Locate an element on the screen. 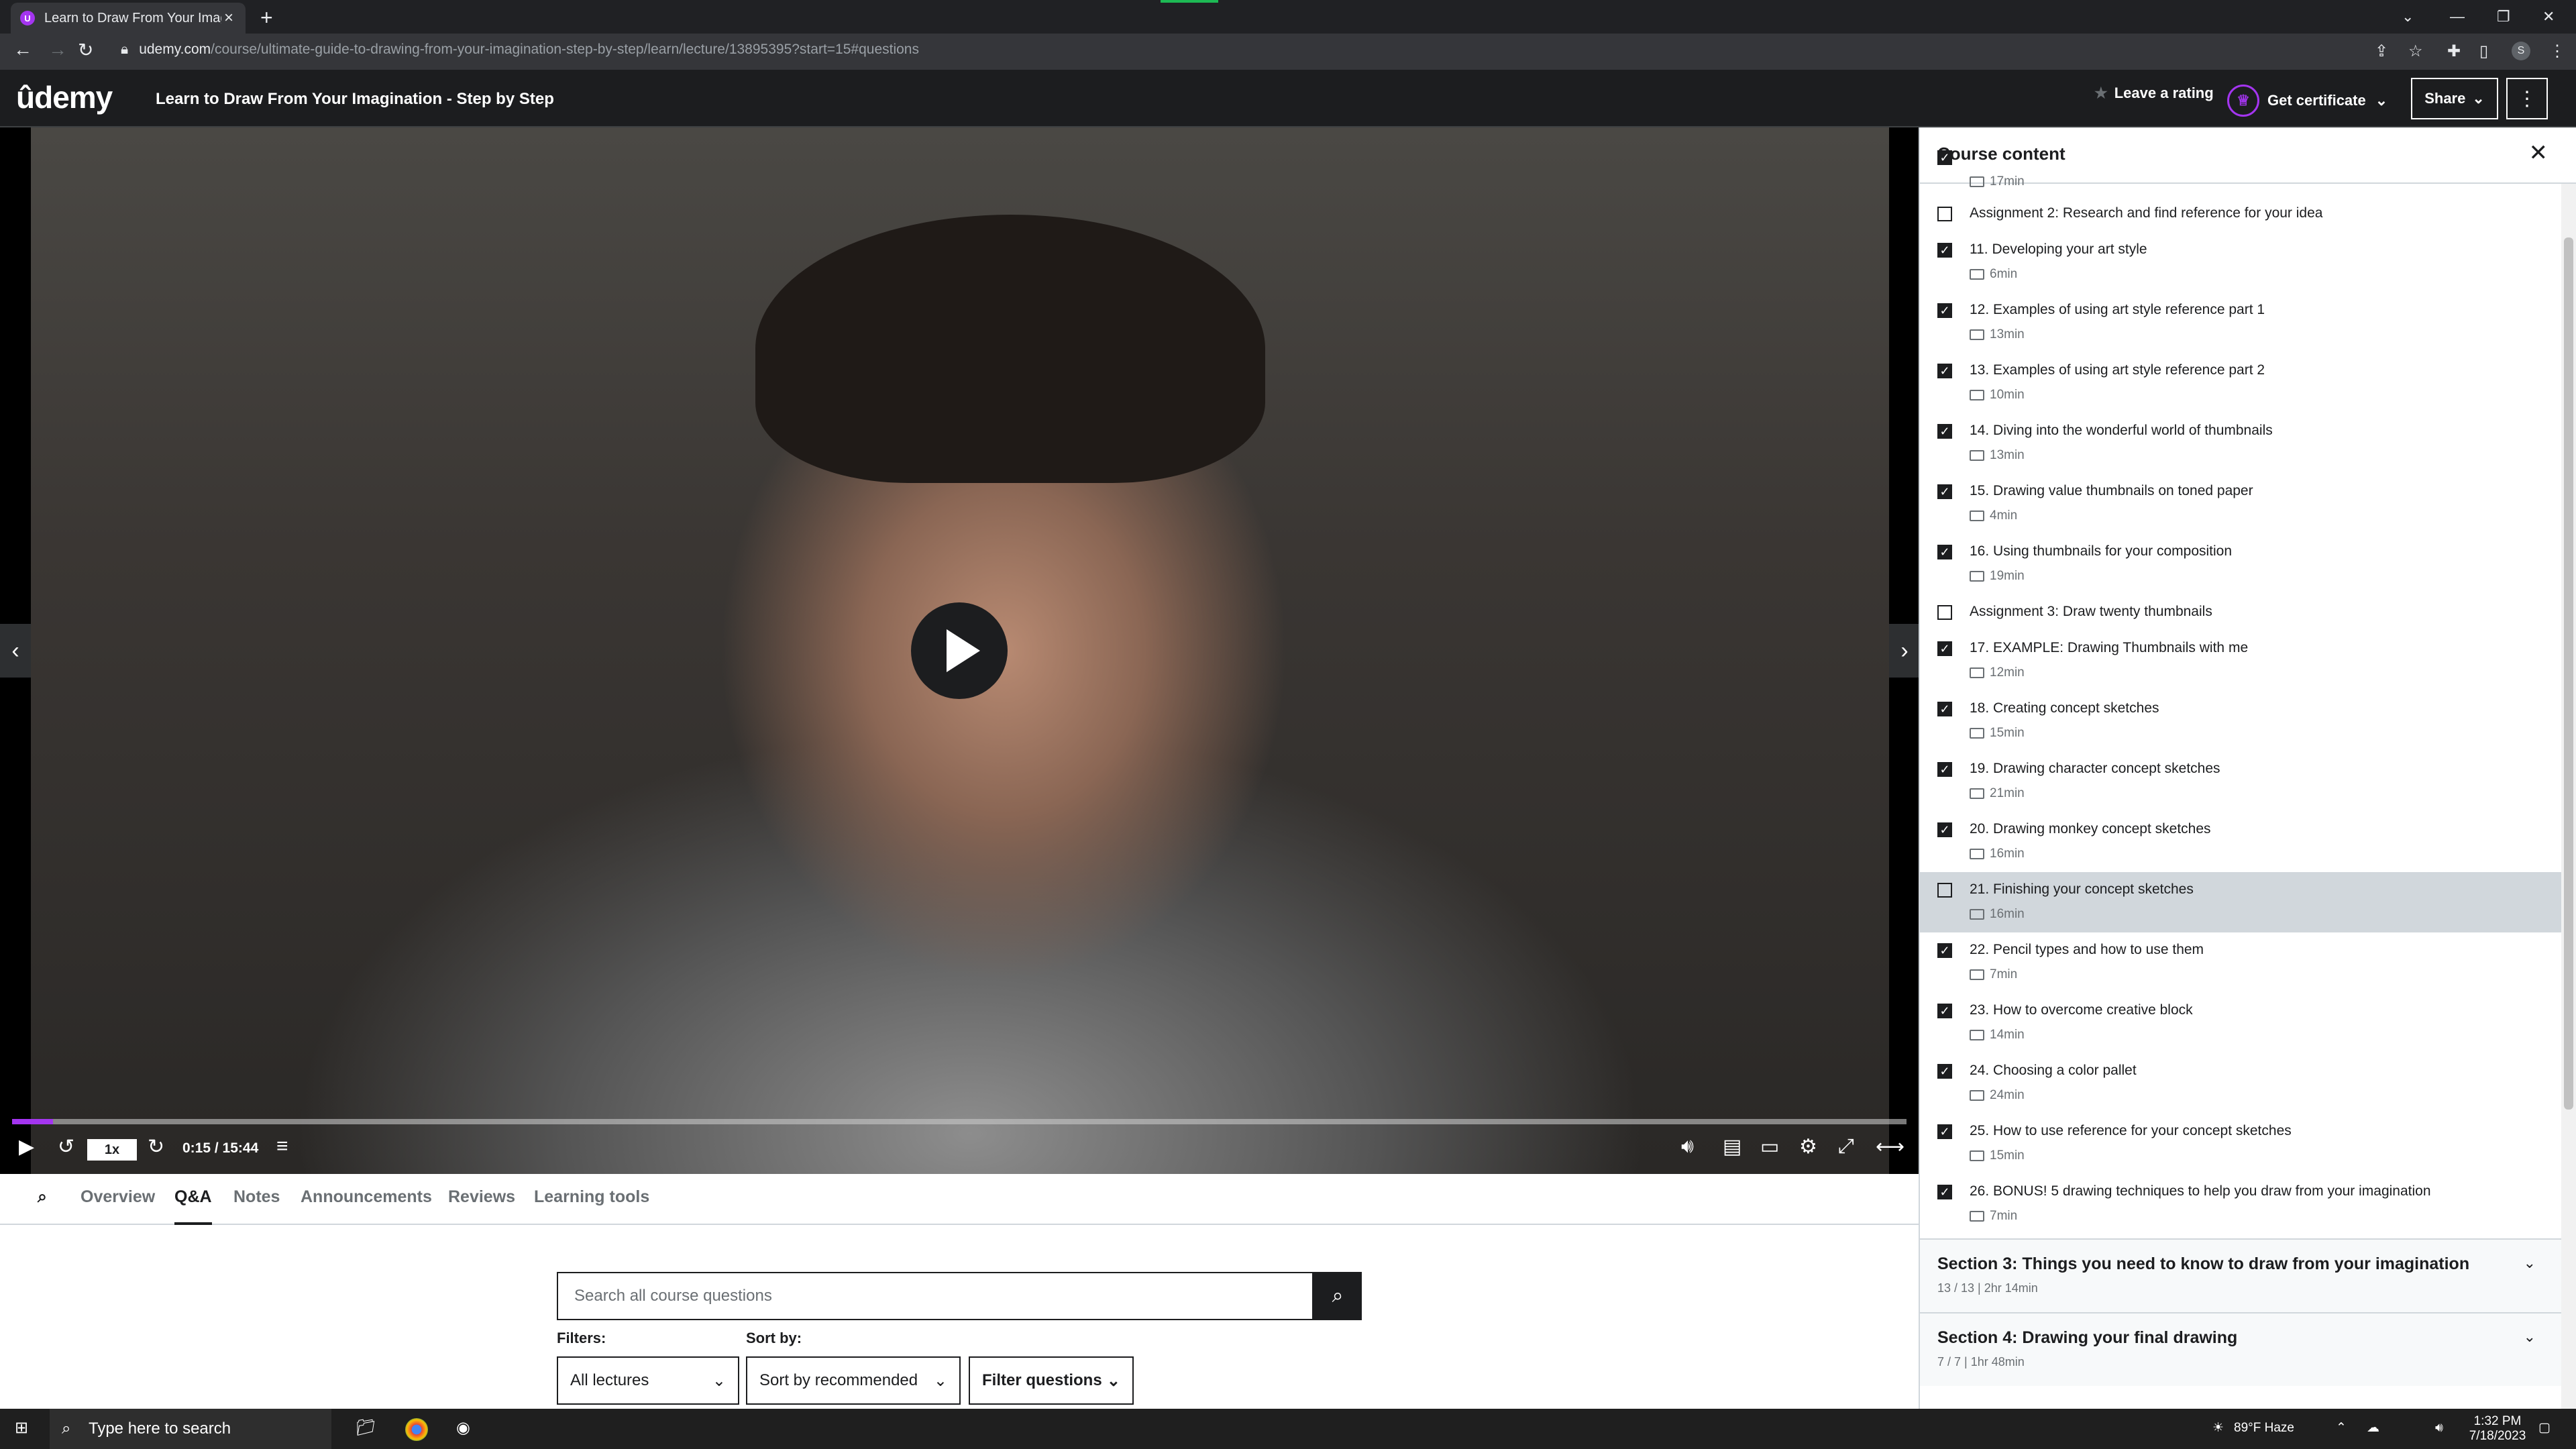  play-control-icon: ▶ is located at coordinates (26, 1147).